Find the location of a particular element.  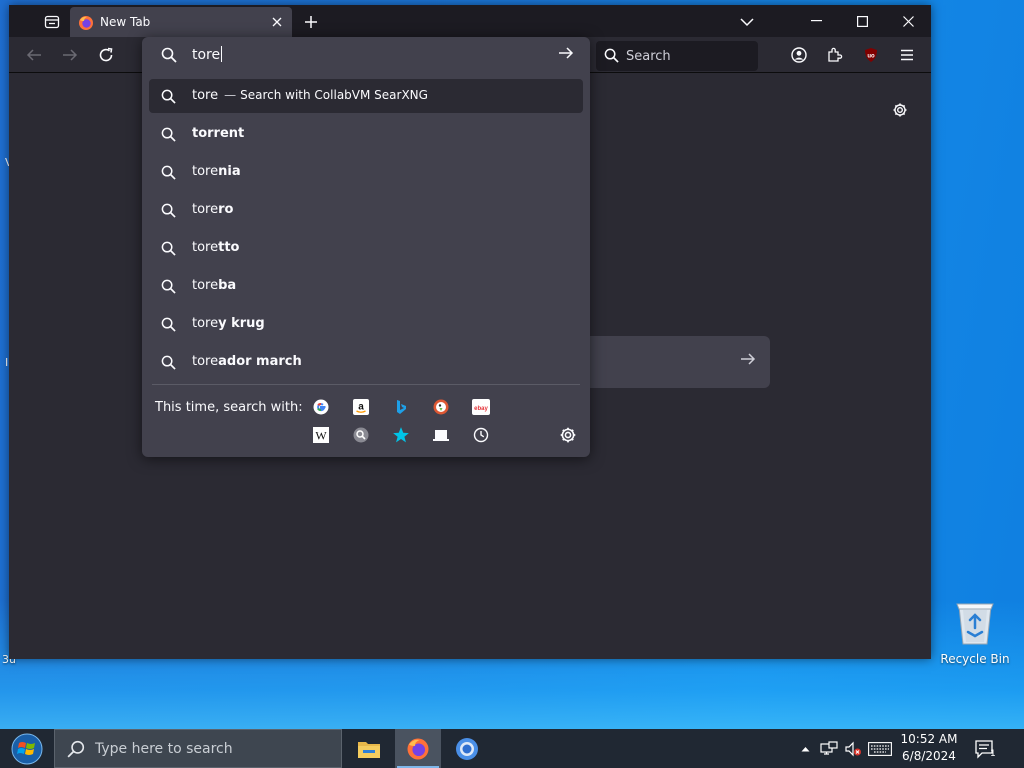

firefox-logo-icon is located at coordinates (418, 748).